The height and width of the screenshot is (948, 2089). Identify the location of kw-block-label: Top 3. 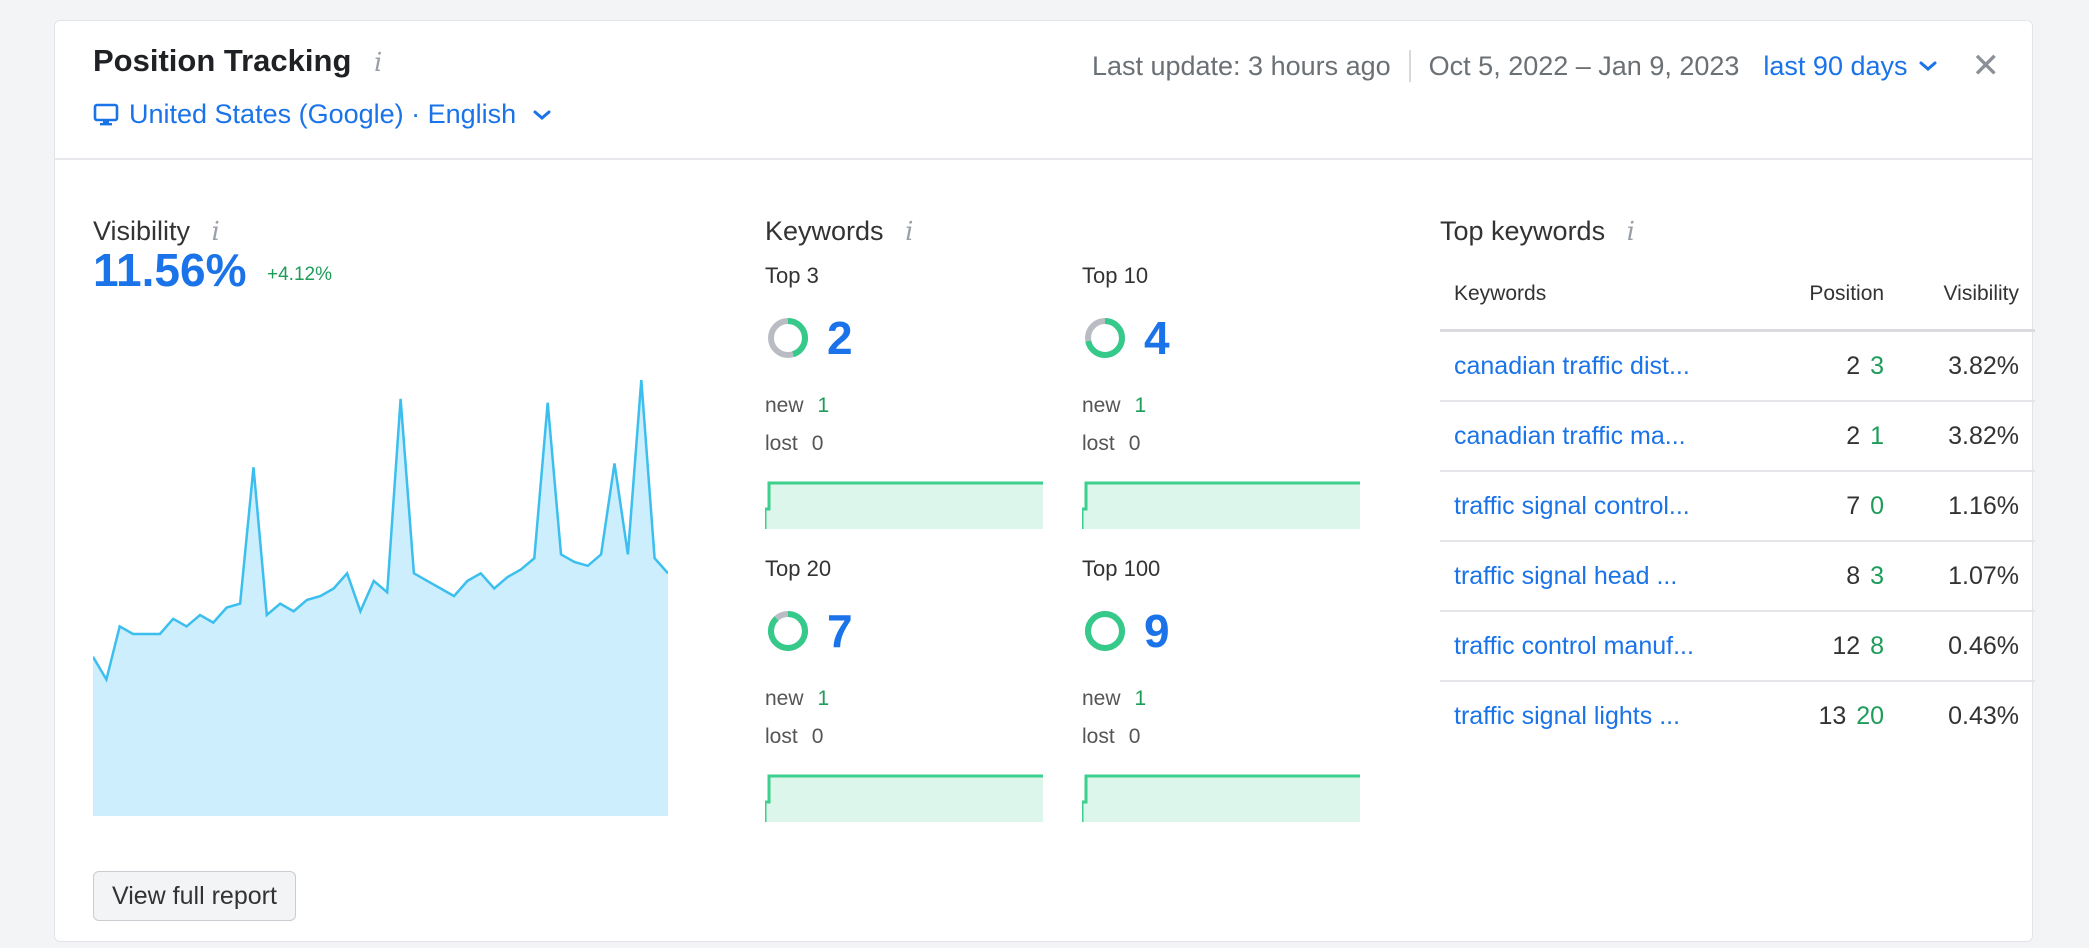
(792, 275).